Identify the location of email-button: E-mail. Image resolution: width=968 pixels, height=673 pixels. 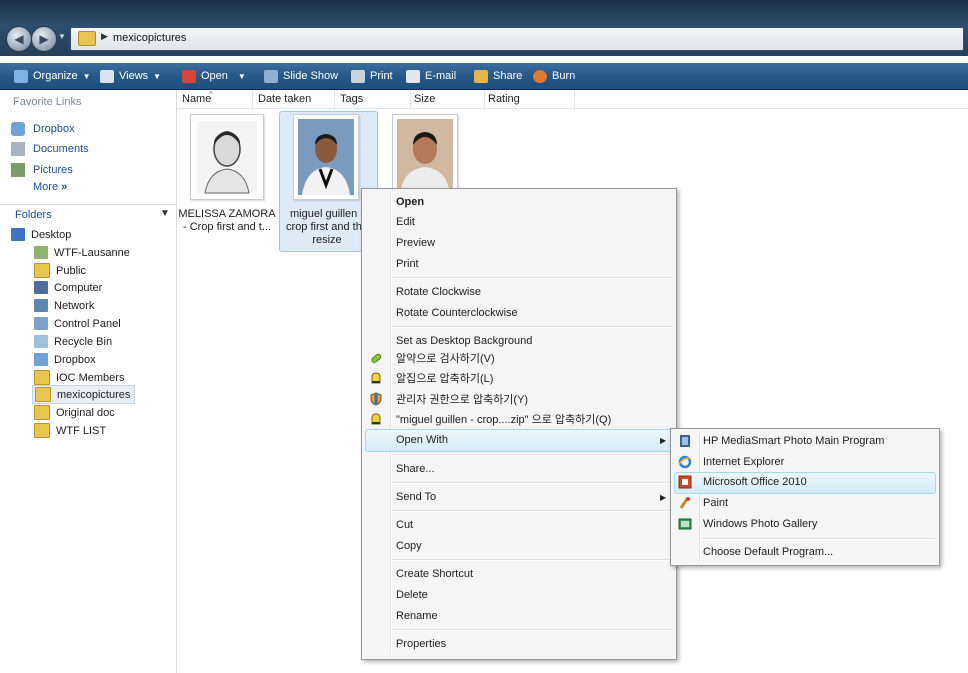
(431, 76).